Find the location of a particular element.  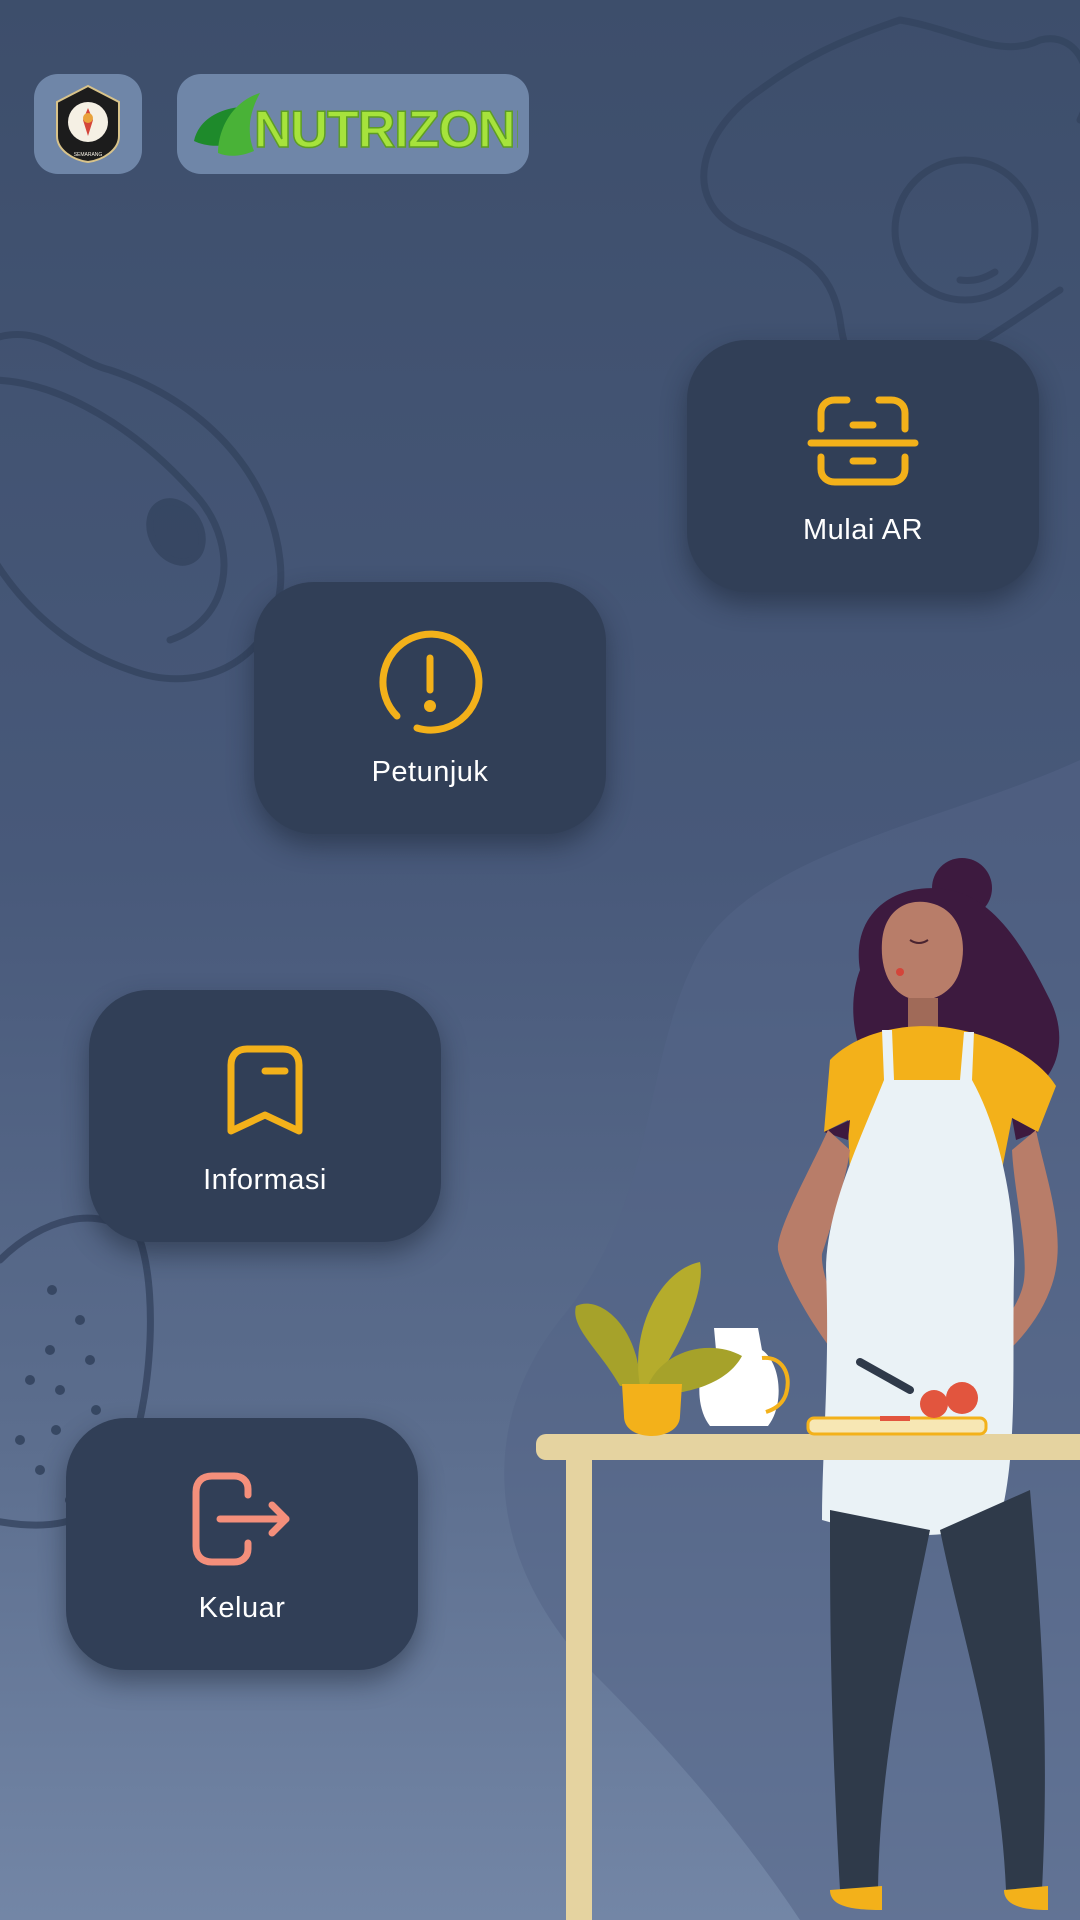

university-seal-icon: SEMARANG is located at coordinates (88, 124).